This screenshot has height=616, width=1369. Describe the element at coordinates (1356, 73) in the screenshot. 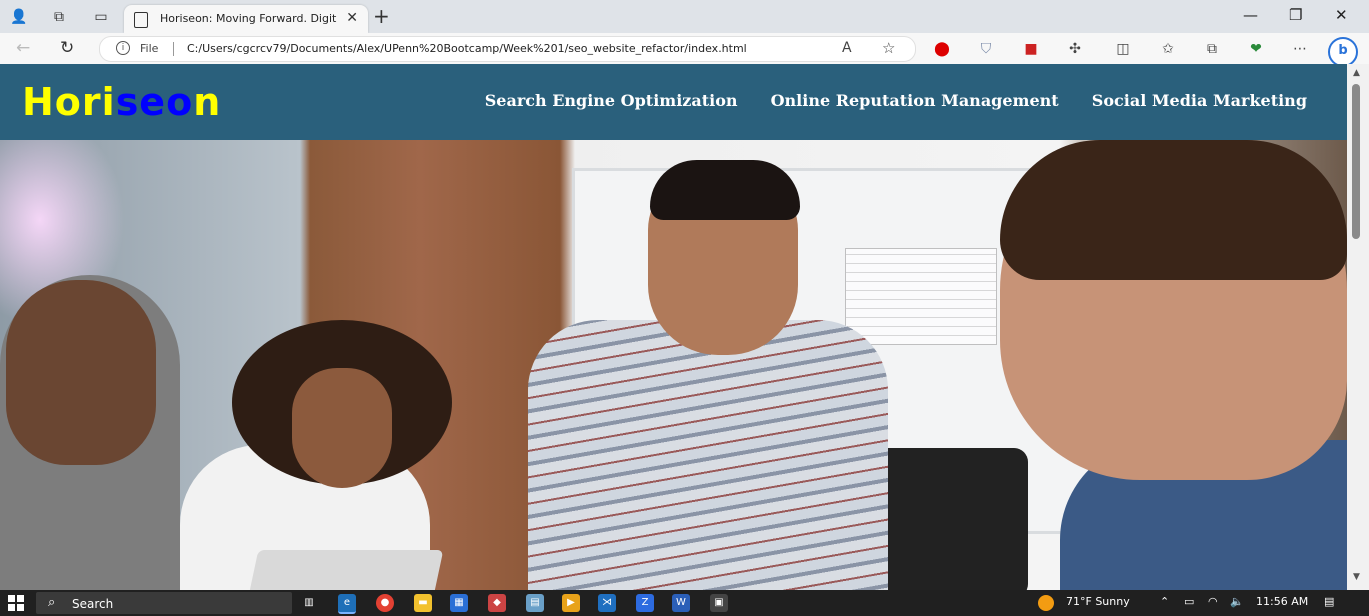

I see `scroll-up-icon: ▲` at that location.